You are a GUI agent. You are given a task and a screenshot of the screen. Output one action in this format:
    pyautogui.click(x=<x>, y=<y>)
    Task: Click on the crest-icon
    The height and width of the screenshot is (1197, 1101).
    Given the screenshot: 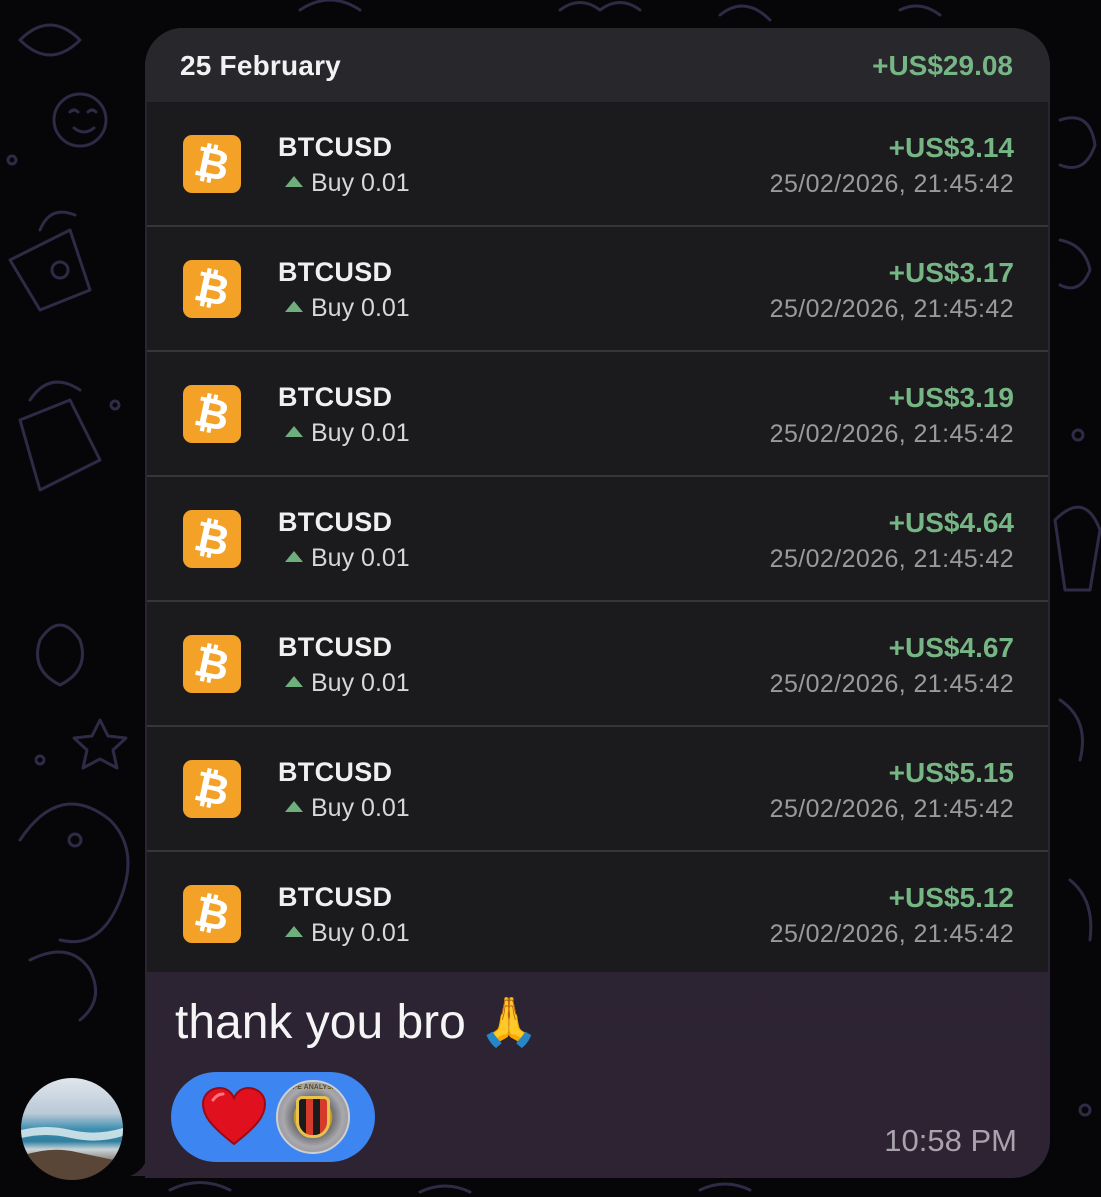 What is the action you would take?
    pyautogui.click(x=313, y=1117)
    